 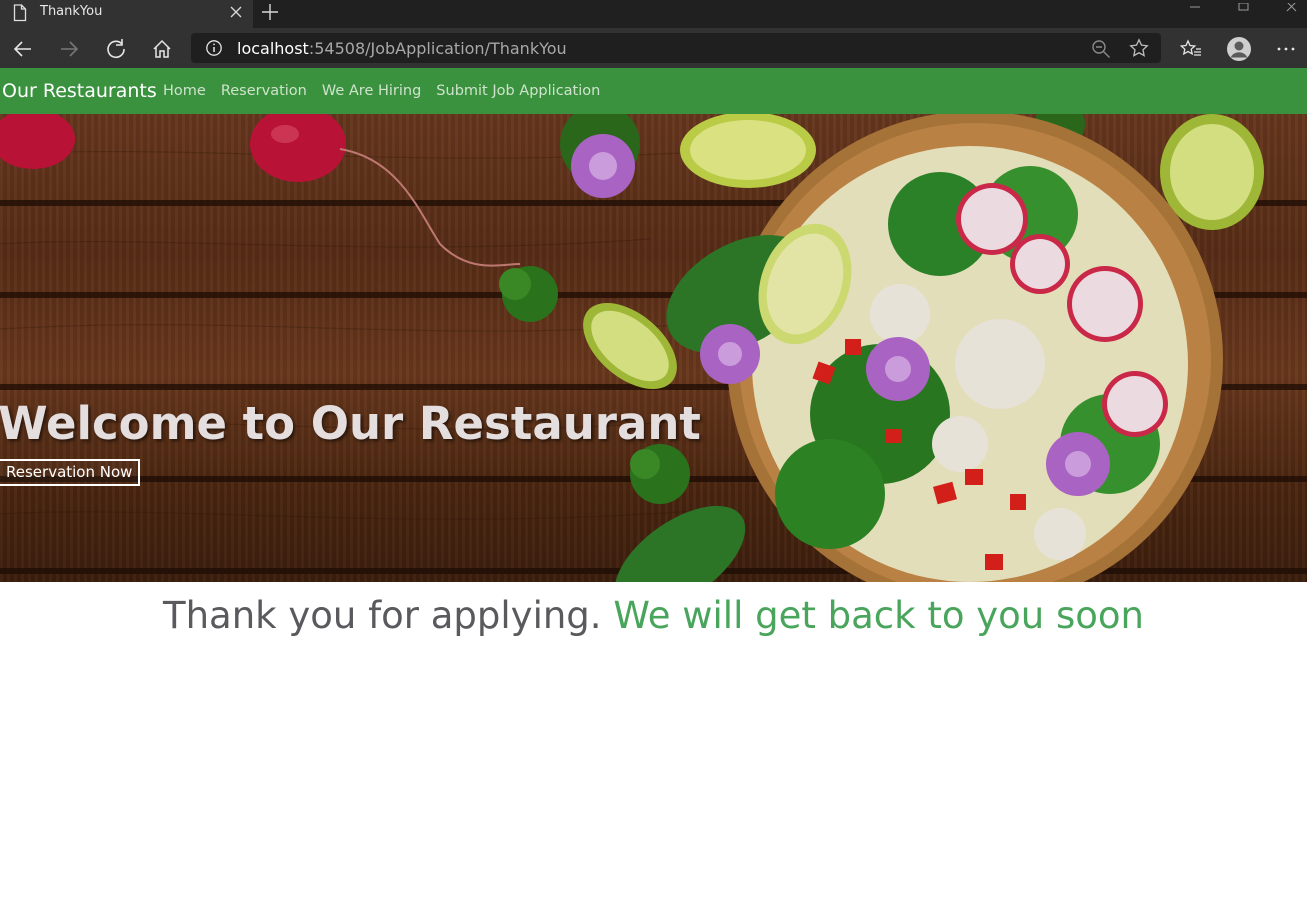 What do you see at coordinates (350, 423) in the screenshot?
I see `hero-title: Welcome to Our Restaurant` at bounding box center [350, 423].